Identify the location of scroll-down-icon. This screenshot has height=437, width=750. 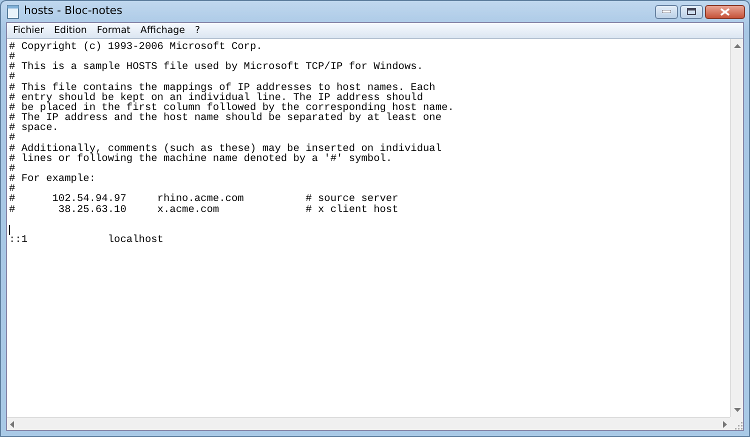
(737, 410).